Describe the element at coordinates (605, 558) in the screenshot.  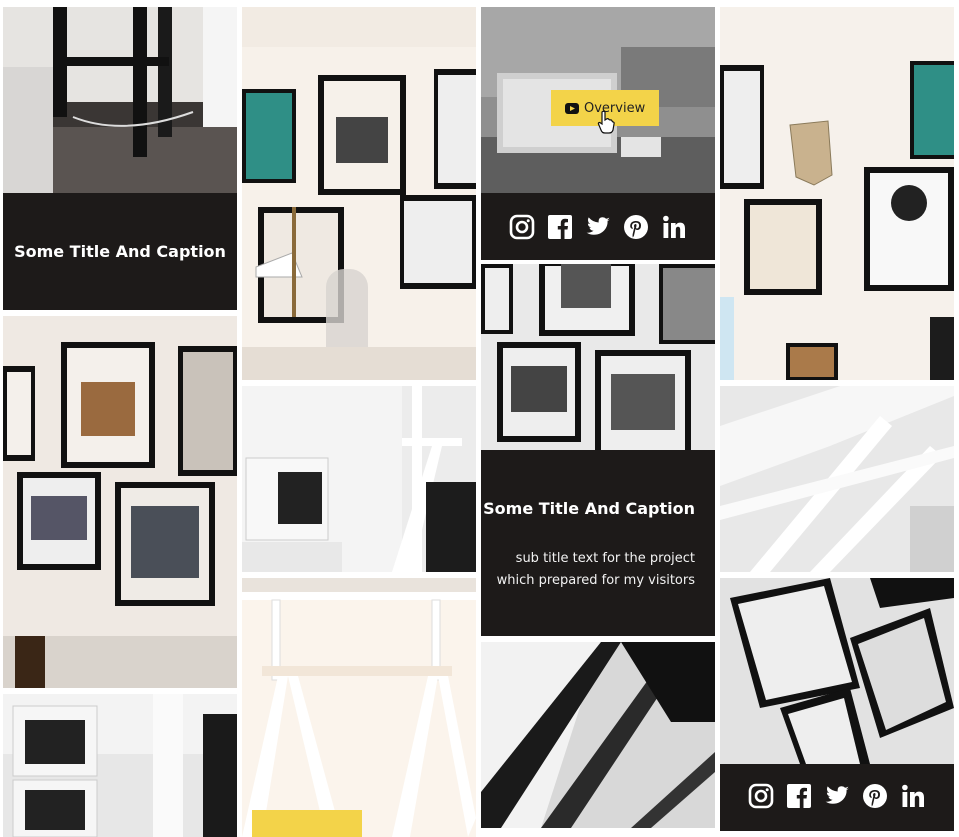
I see `caption-subtitle-line1: sub title text for the project` at that location.